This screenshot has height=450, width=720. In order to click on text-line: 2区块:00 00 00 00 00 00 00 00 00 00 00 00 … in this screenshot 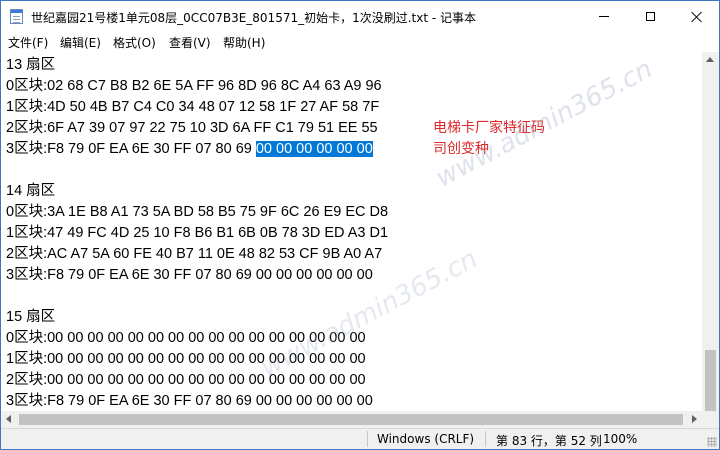, I will do `click(186, 380)`.